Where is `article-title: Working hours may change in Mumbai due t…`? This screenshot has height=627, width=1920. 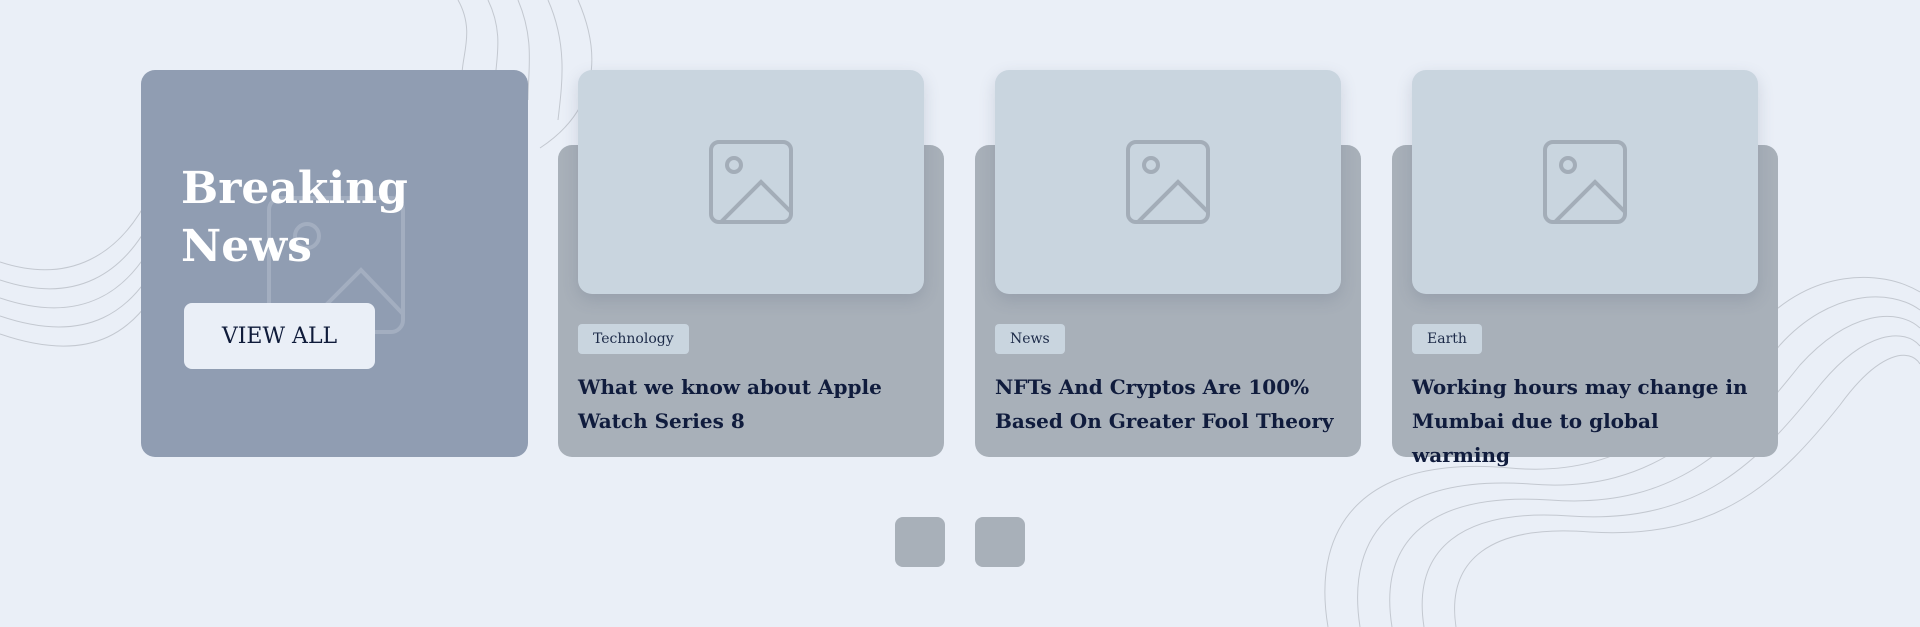
article-title: Working hours may change in Mumbai due t… is located at coordinates (1587, 421).